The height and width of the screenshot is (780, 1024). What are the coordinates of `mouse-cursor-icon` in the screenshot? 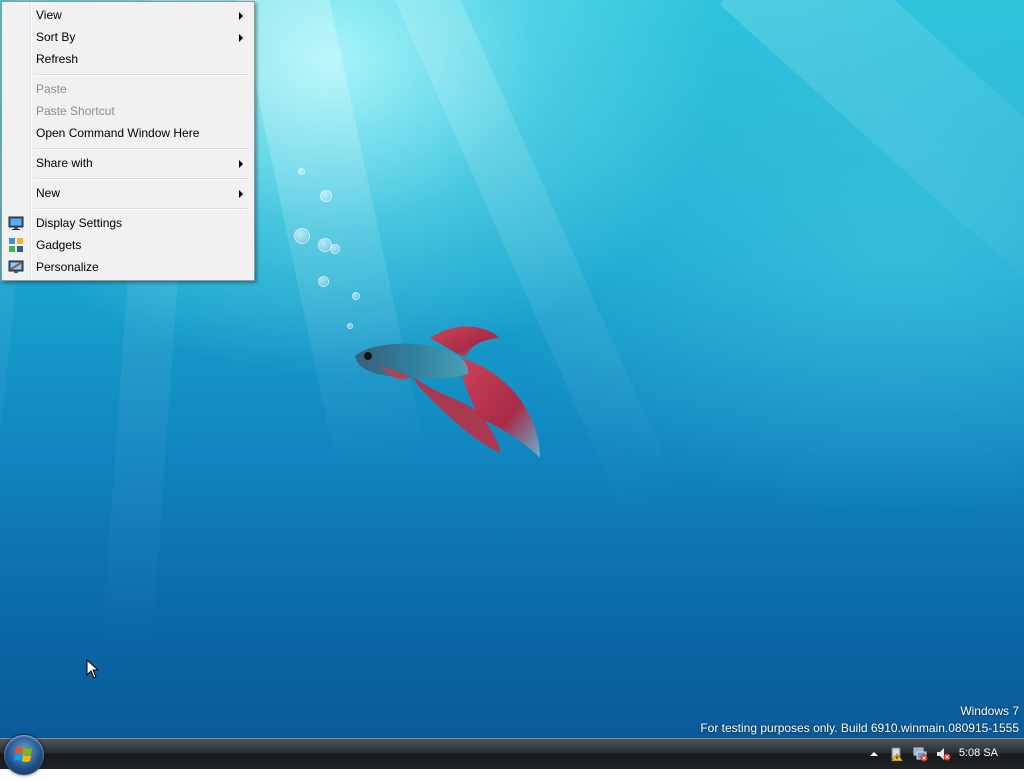 It's located at (93, 669).